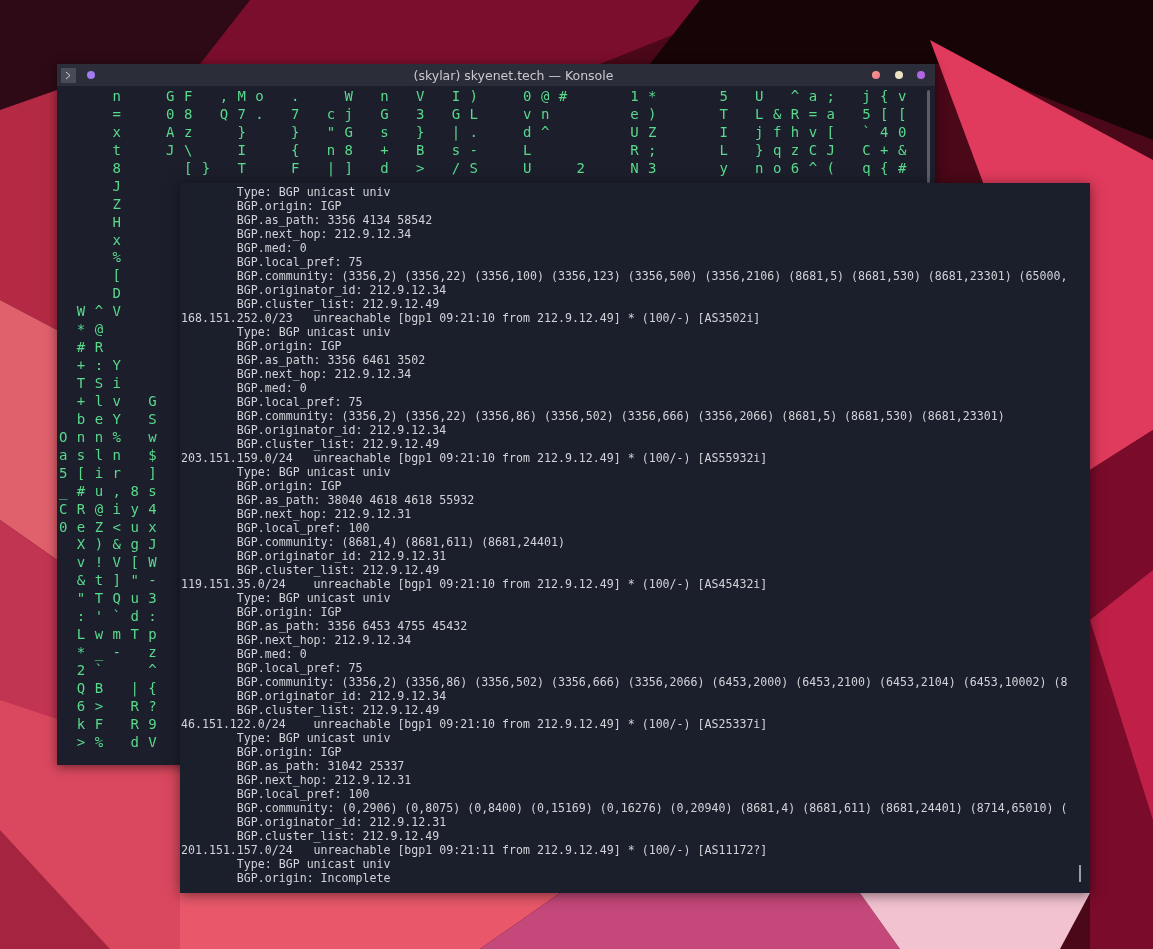  What do you see at coordinates (474, 458) in the screenshot?
I see `route-line: 203.151.159.0/24 unreachable [bgp1 09:21:10 from 212.9.12.49] * (100/-) [AS55932i]` at bounding box center [474, 458].